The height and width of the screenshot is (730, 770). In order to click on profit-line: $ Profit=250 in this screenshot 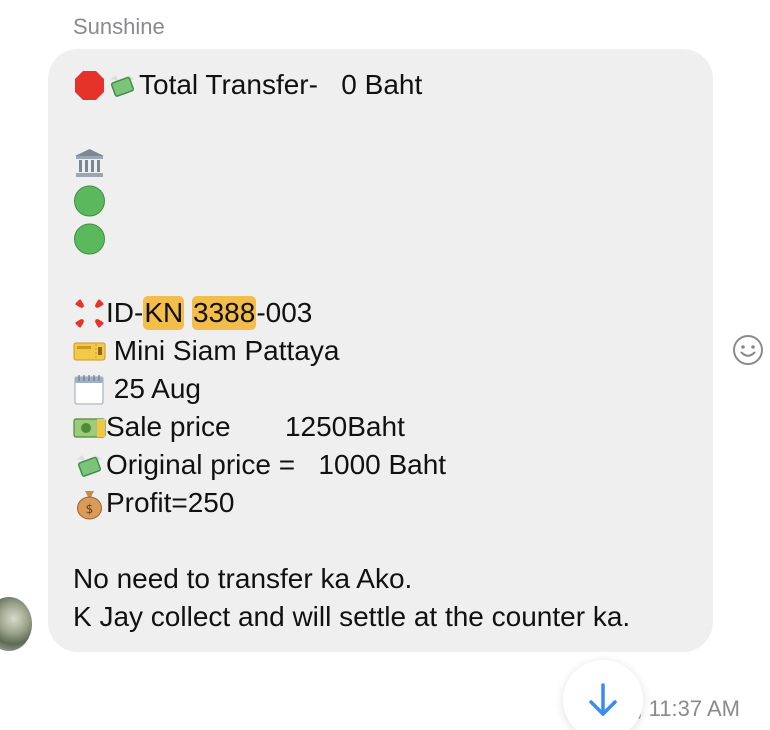, I will do `click(153, 503)`.